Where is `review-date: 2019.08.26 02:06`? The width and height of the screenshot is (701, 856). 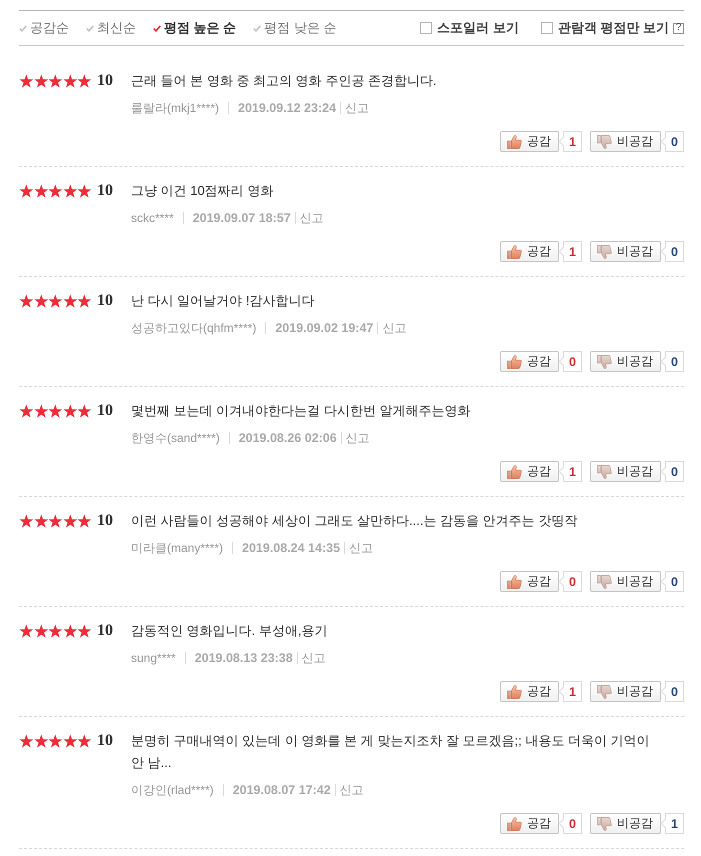
review-date: 2019.08.26 02:06 is located at coordinates (287, 438).